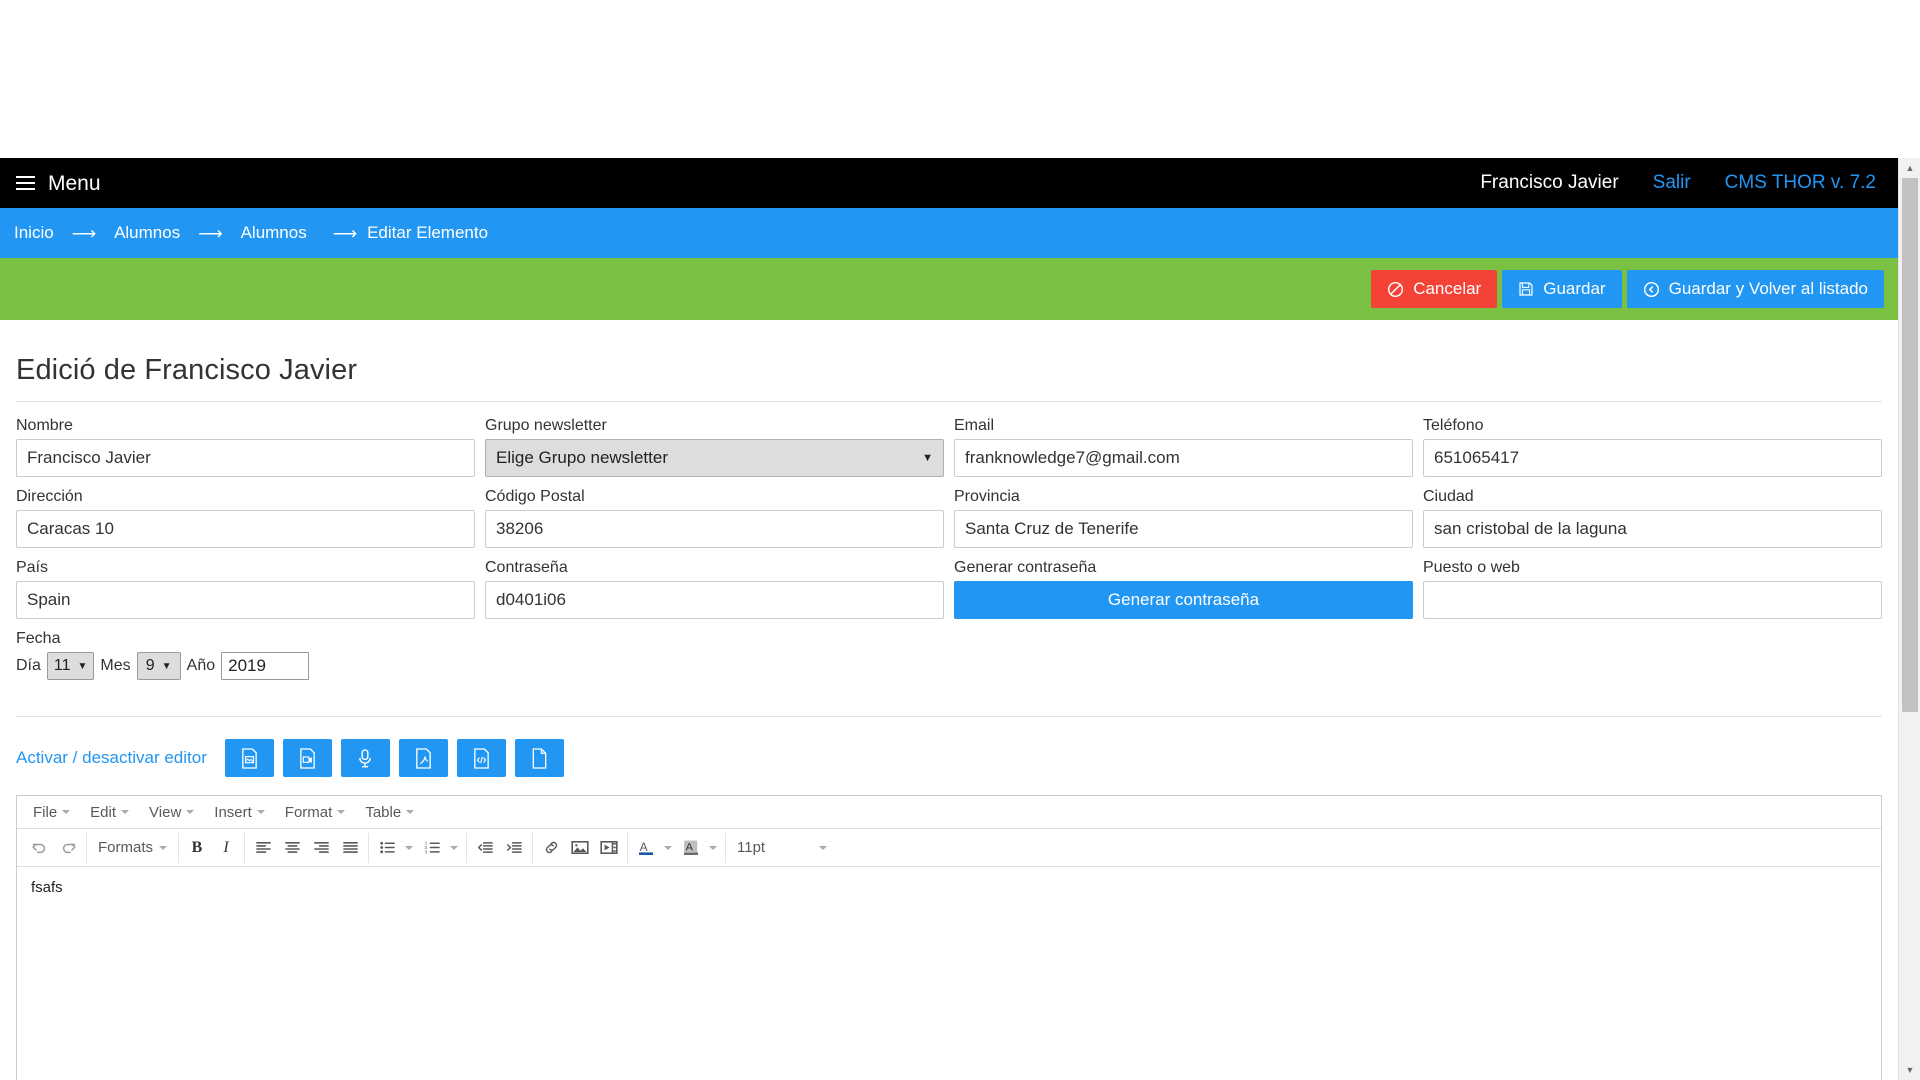 Image resolution: width=1920 pixels, height=1080 pixels. What do you see at coordinates (668, 848) in the screenshot?
I see `text-color-dropdown` at bounding box center [668, 848].